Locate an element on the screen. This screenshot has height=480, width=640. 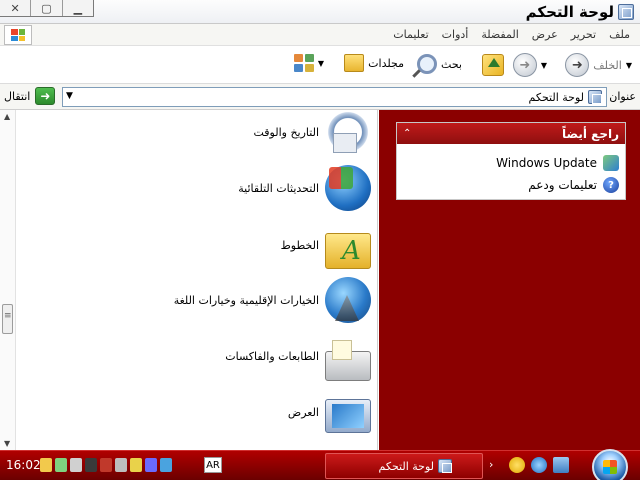
scroll-up-icon: ▲ is located at coordinates (7, 116).